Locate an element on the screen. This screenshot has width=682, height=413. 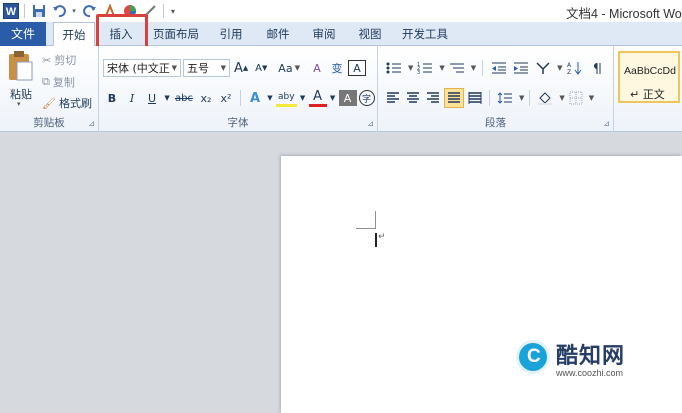
undo-icon is located at coordinates (58, 11).